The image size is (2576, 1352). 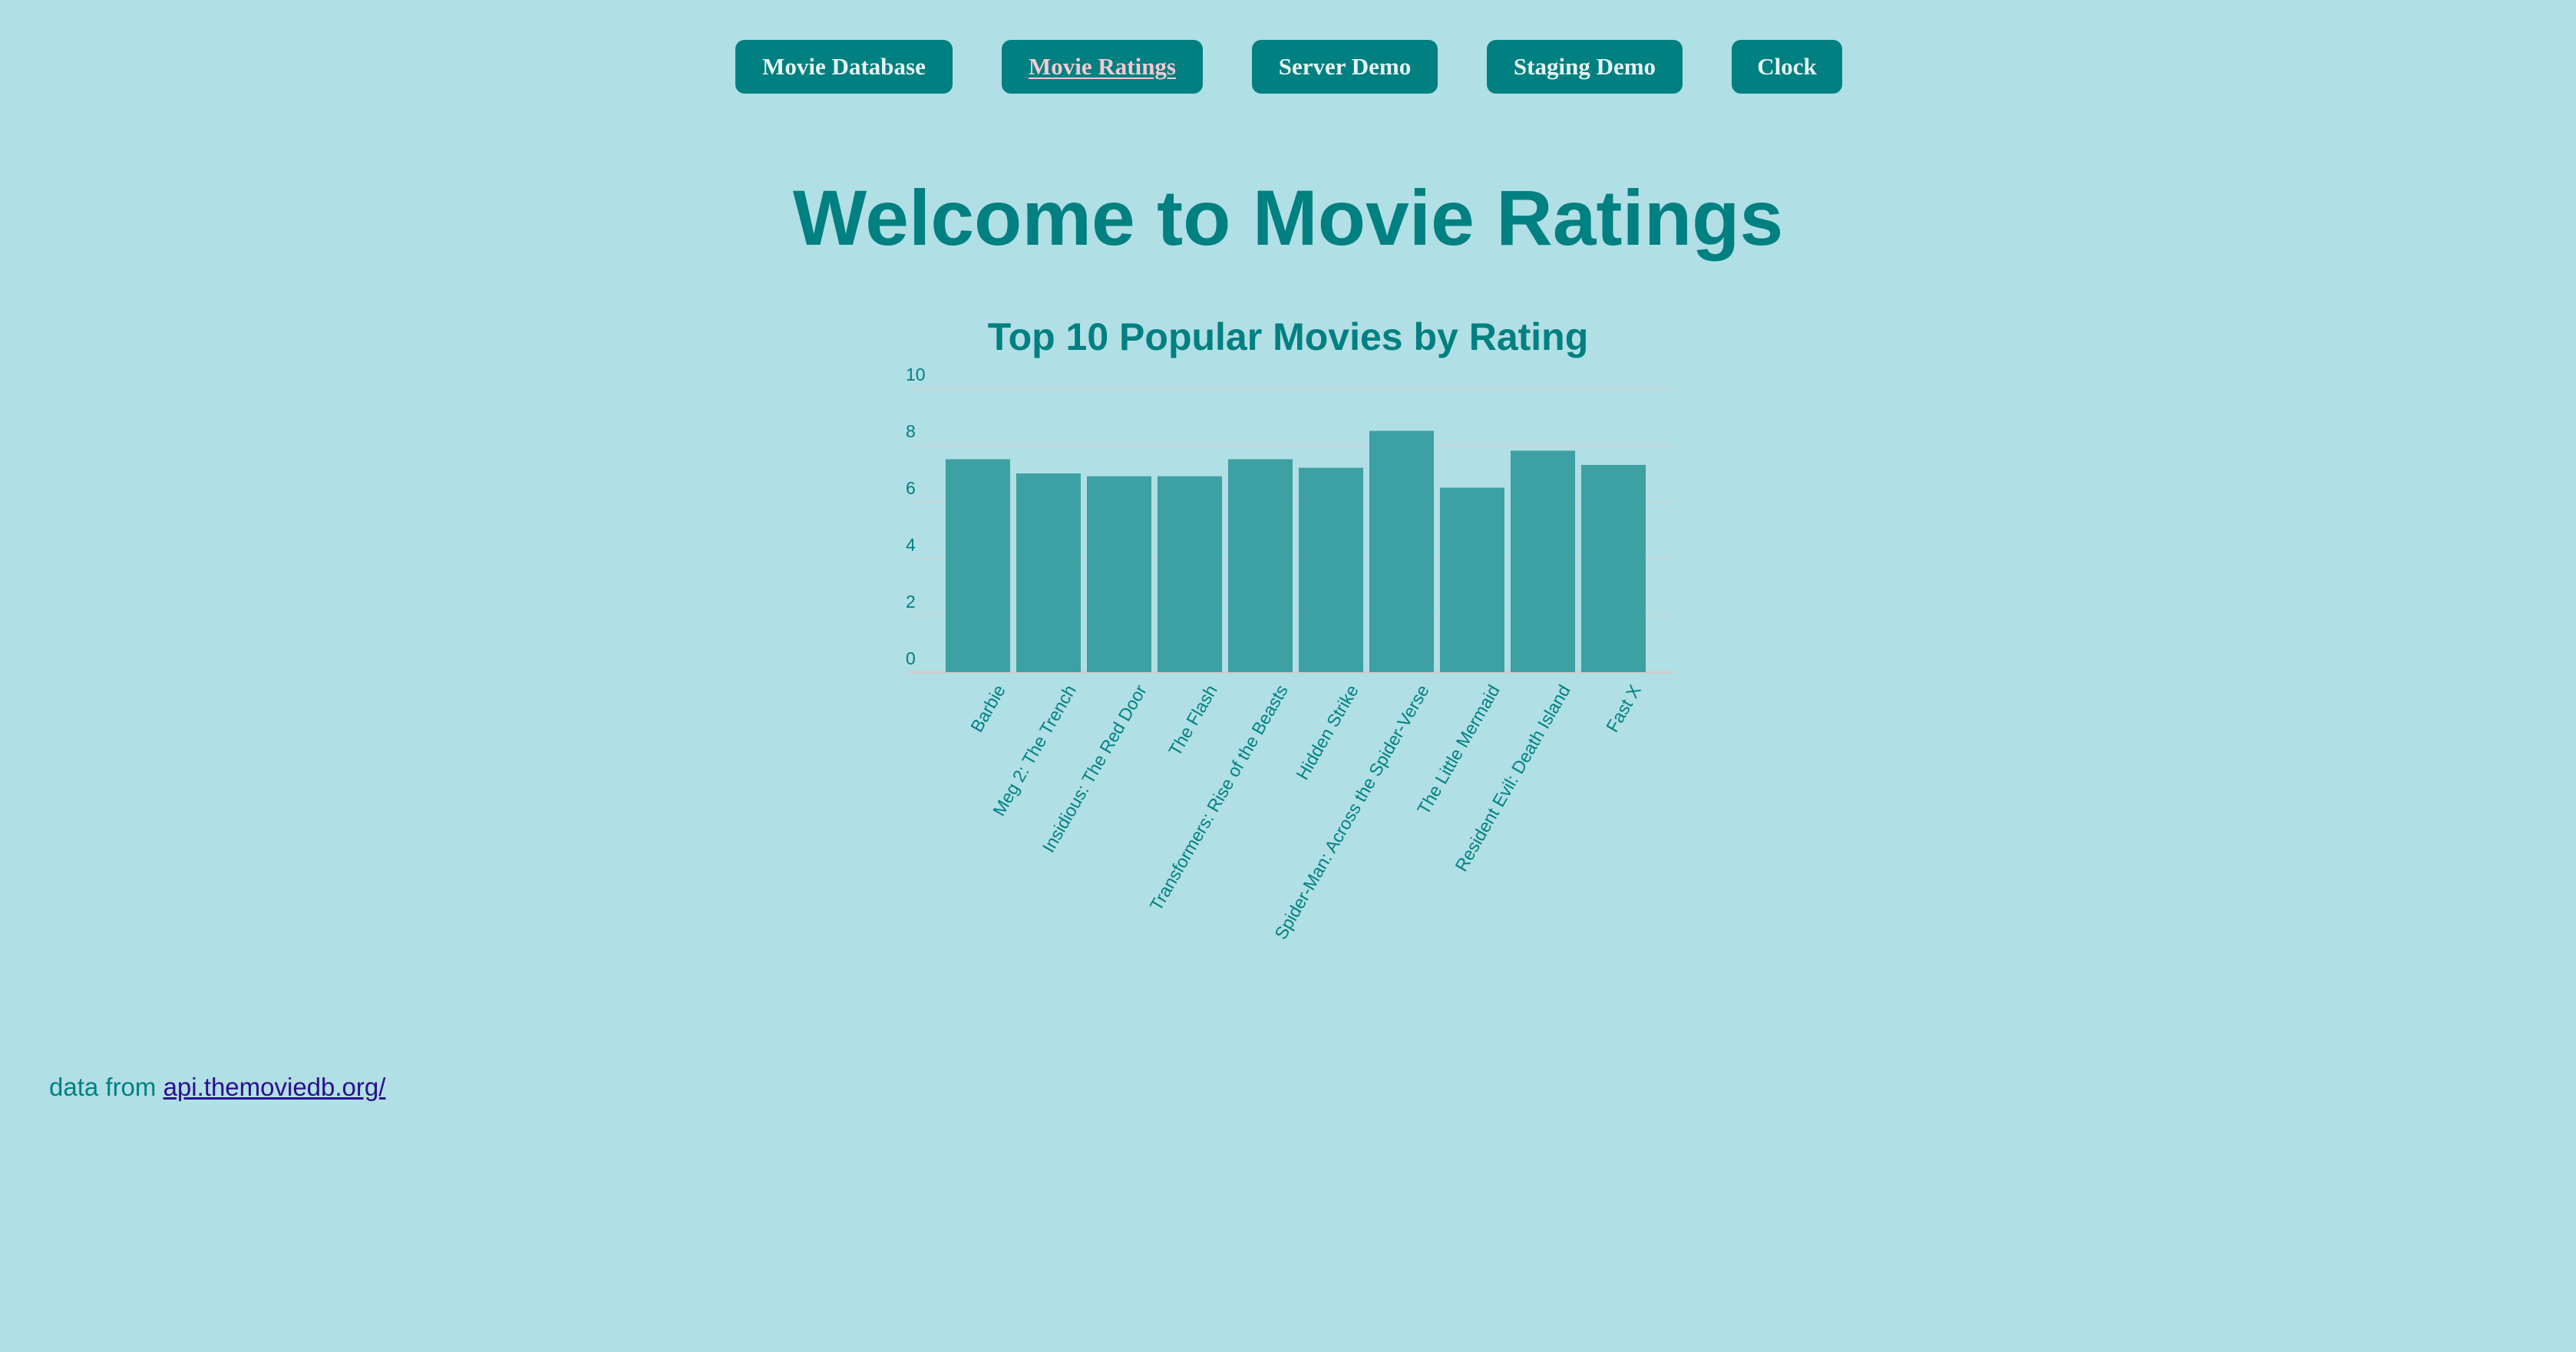 What do you see at coordinates (911, 488) in the screenshot?
I see `y-tick-label: 6` at bounding box center [911, 488].